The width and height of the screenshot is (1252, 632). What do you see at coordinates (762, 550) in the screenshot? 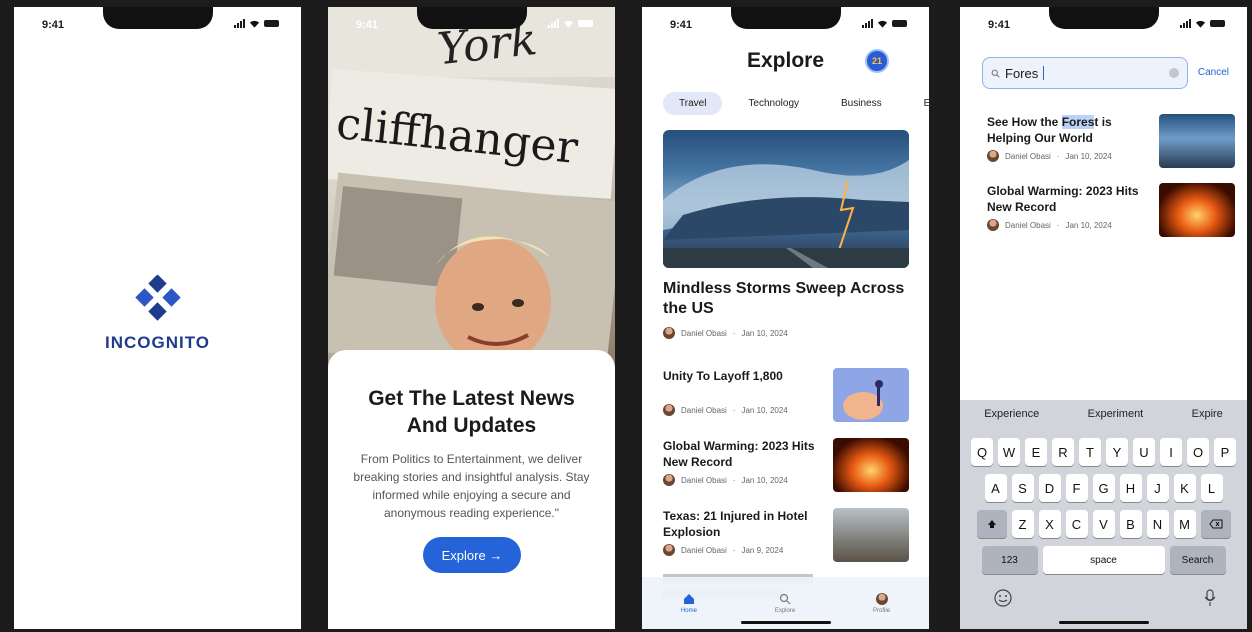
I see `article-date: Jan 9, 2024` at bounding box center [762, 550].